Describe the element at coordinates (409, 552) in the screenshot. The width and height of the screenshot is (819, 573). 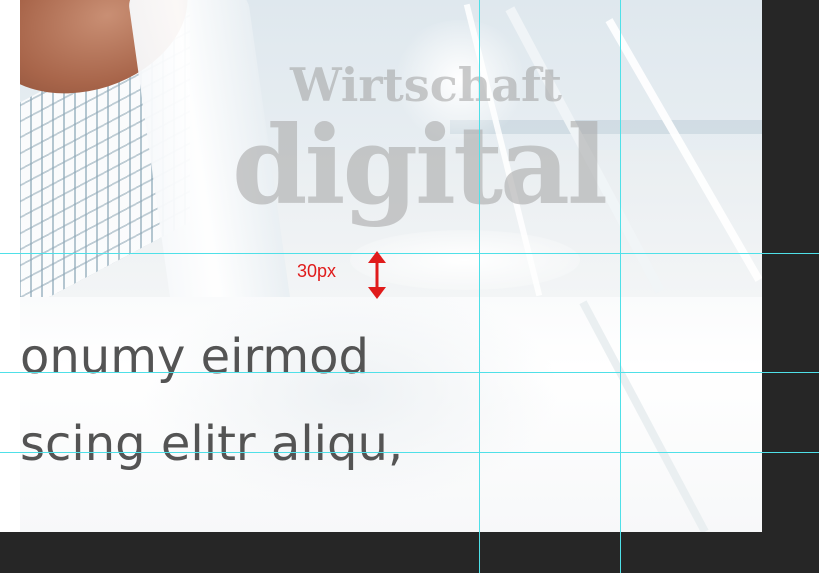
I see `pasteboard-bottom` at that location.